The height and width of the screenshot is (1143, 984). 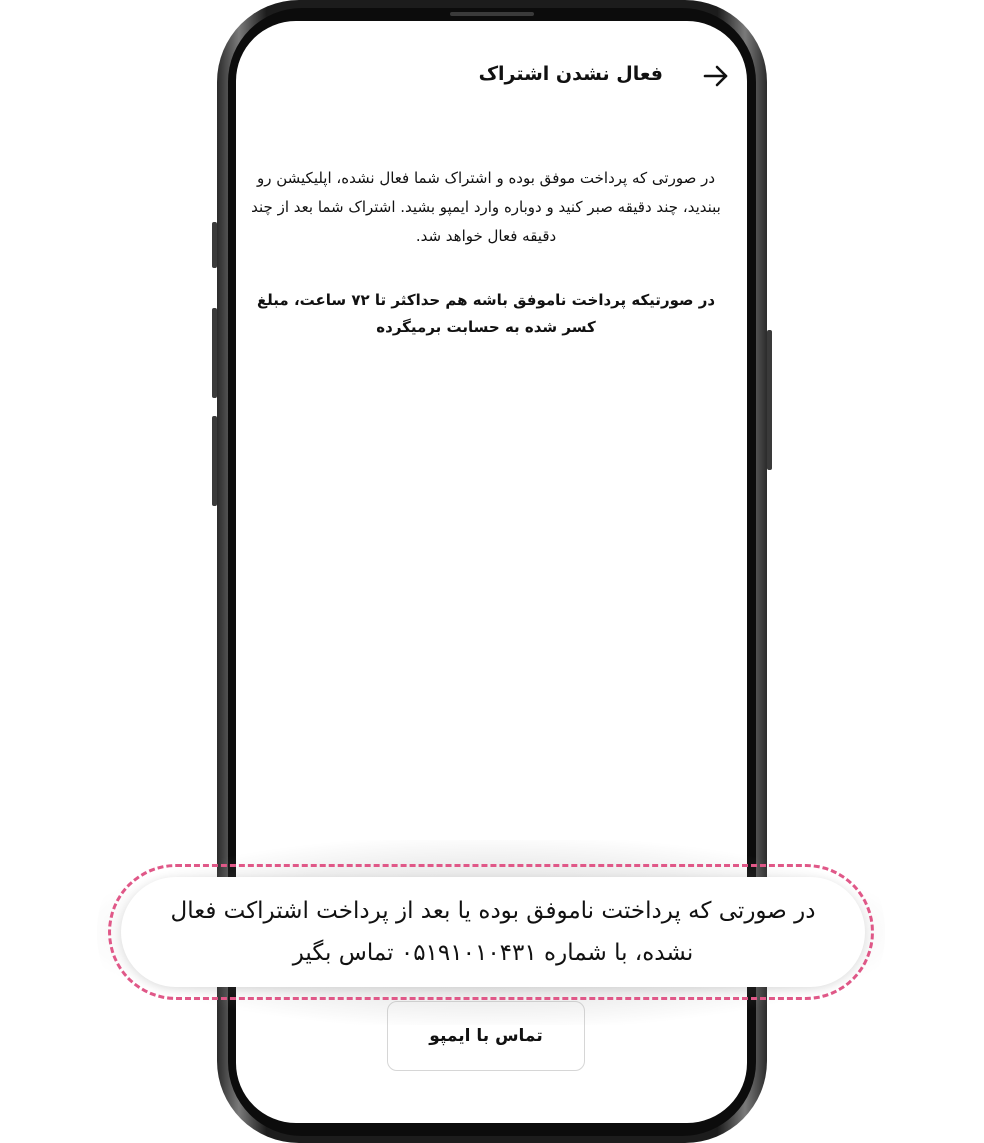 What do you see at coordinates (769, 400) in the screenshot?
I see `side-button-power` at bounding box center [769, 400].